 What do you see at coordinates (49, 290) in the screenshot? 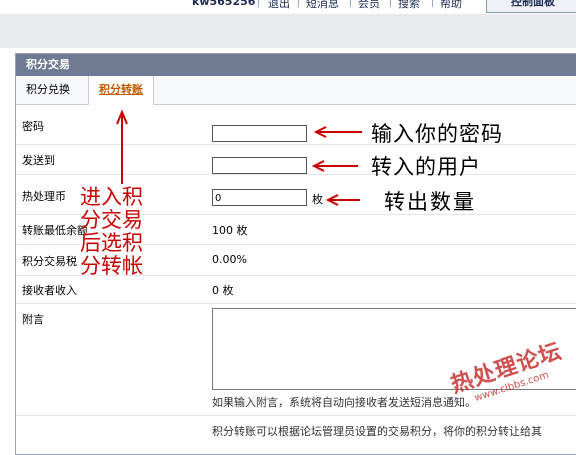
I see `receiver-income-label: 接收者收入` at bounding box center [49, 290].